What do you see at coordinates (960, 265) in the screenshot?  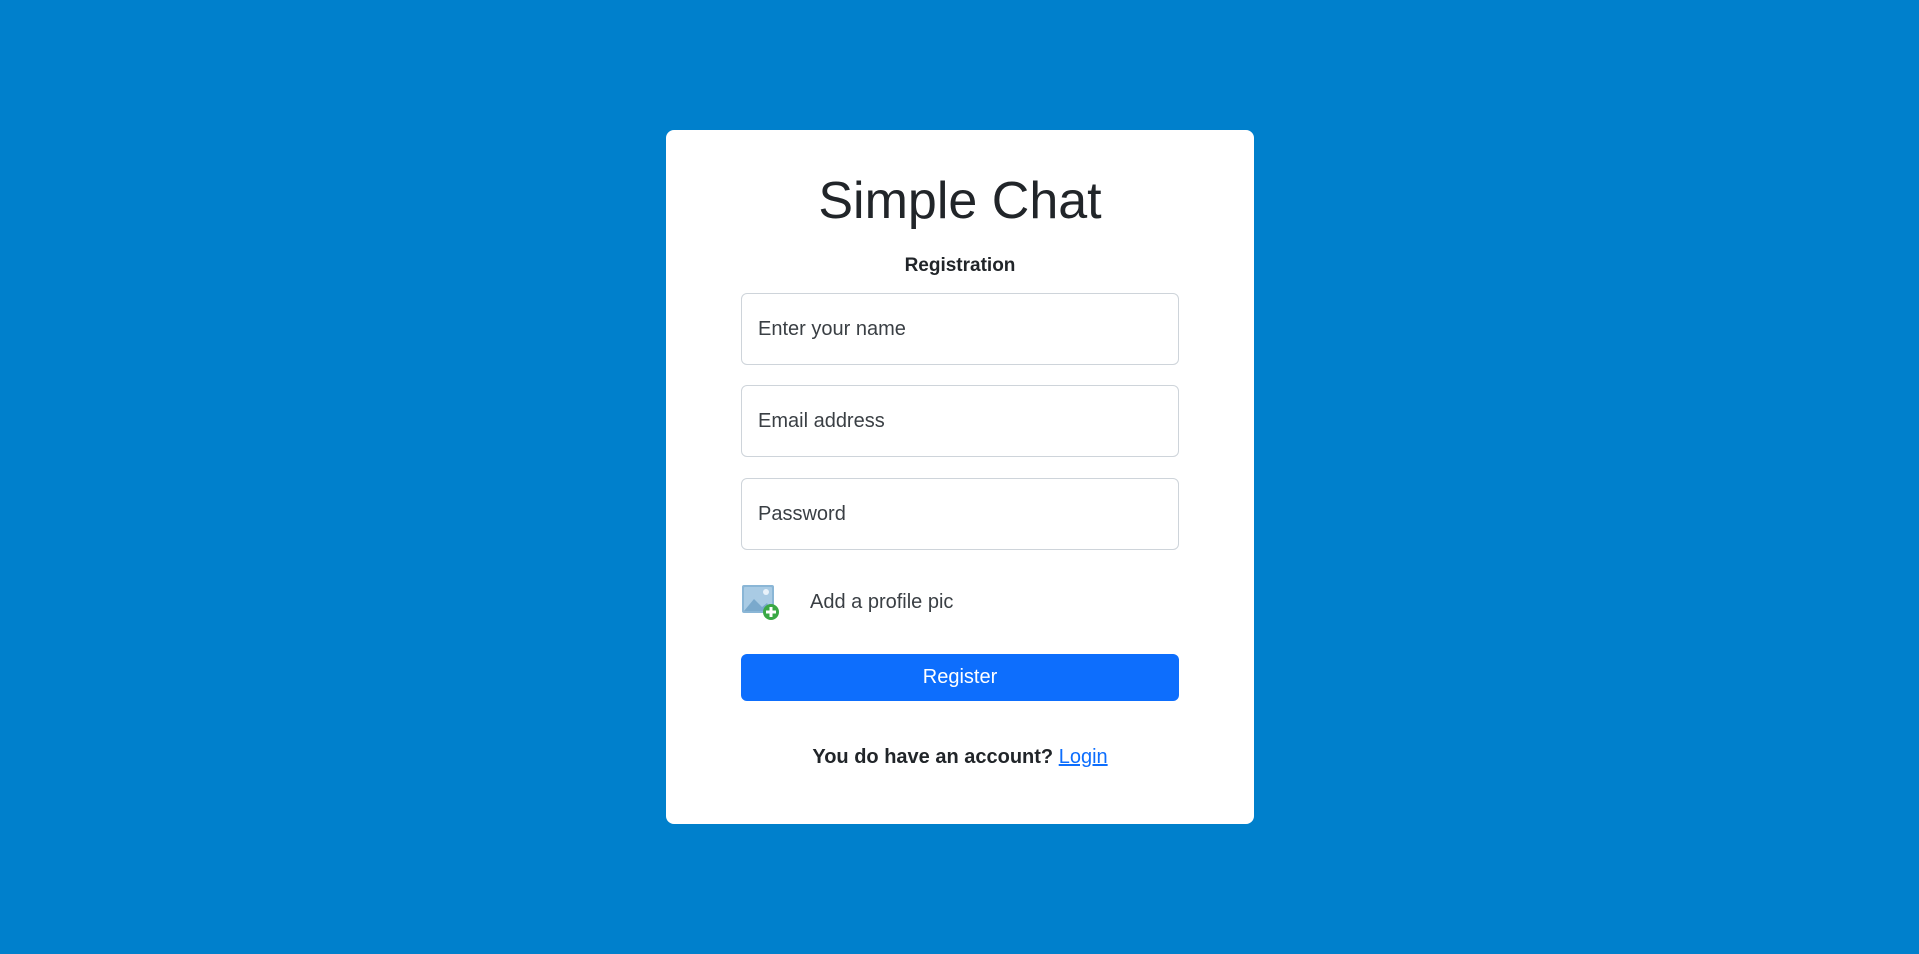 I see `form-subtitle: Registration` at bounding box center [960, 265].